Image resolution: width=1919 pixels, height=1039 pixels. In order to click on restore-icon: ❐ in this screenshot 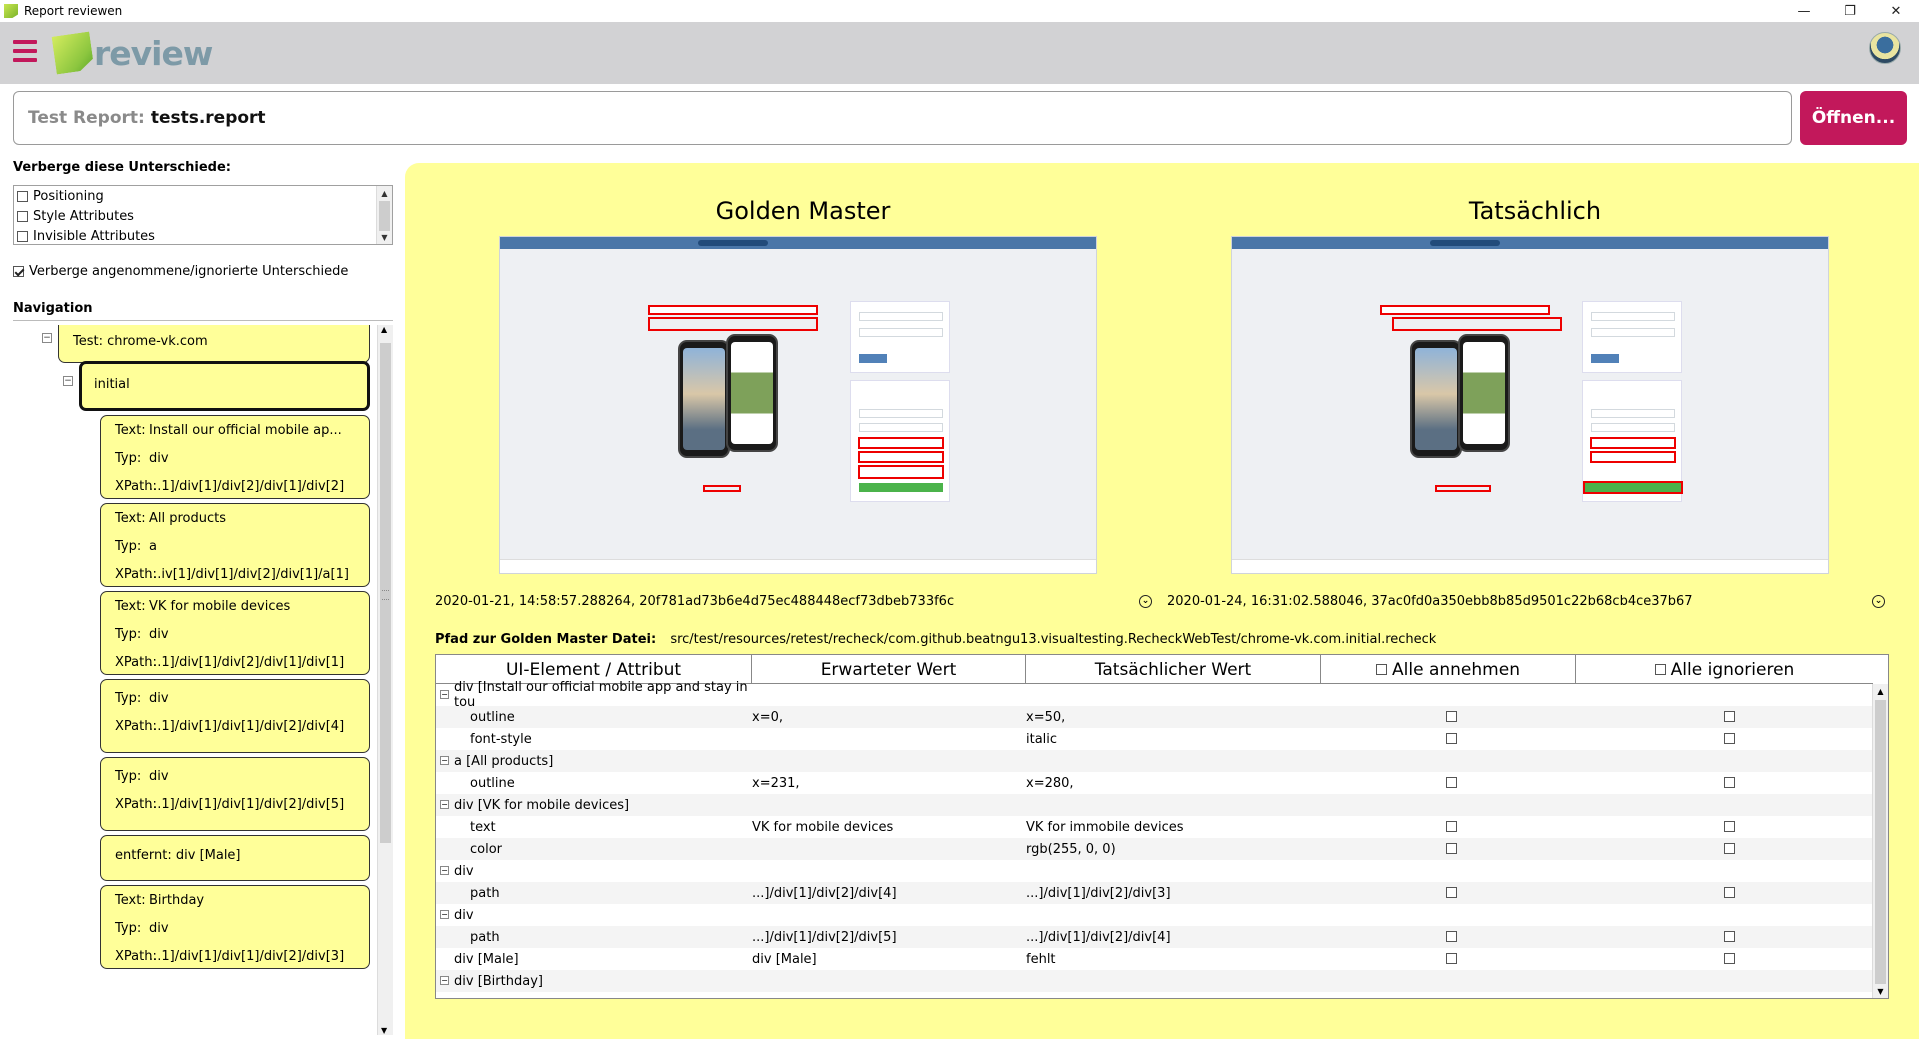, I will do `click(1850, 11)`.